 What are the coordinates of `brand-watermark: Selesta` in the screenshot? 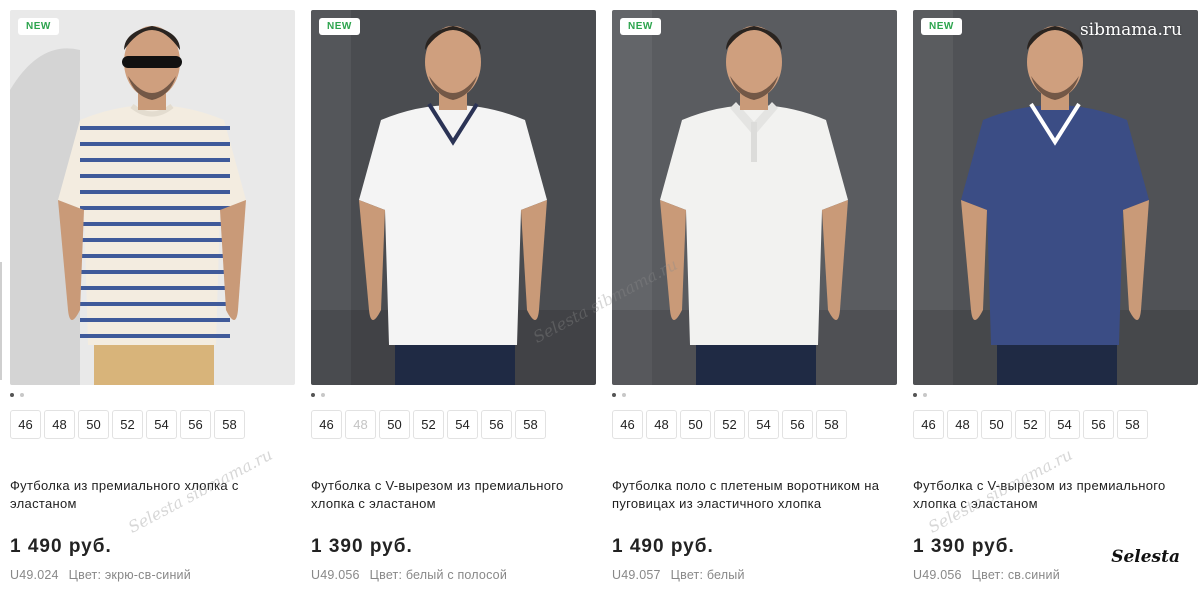 It's located at (1145, 557).